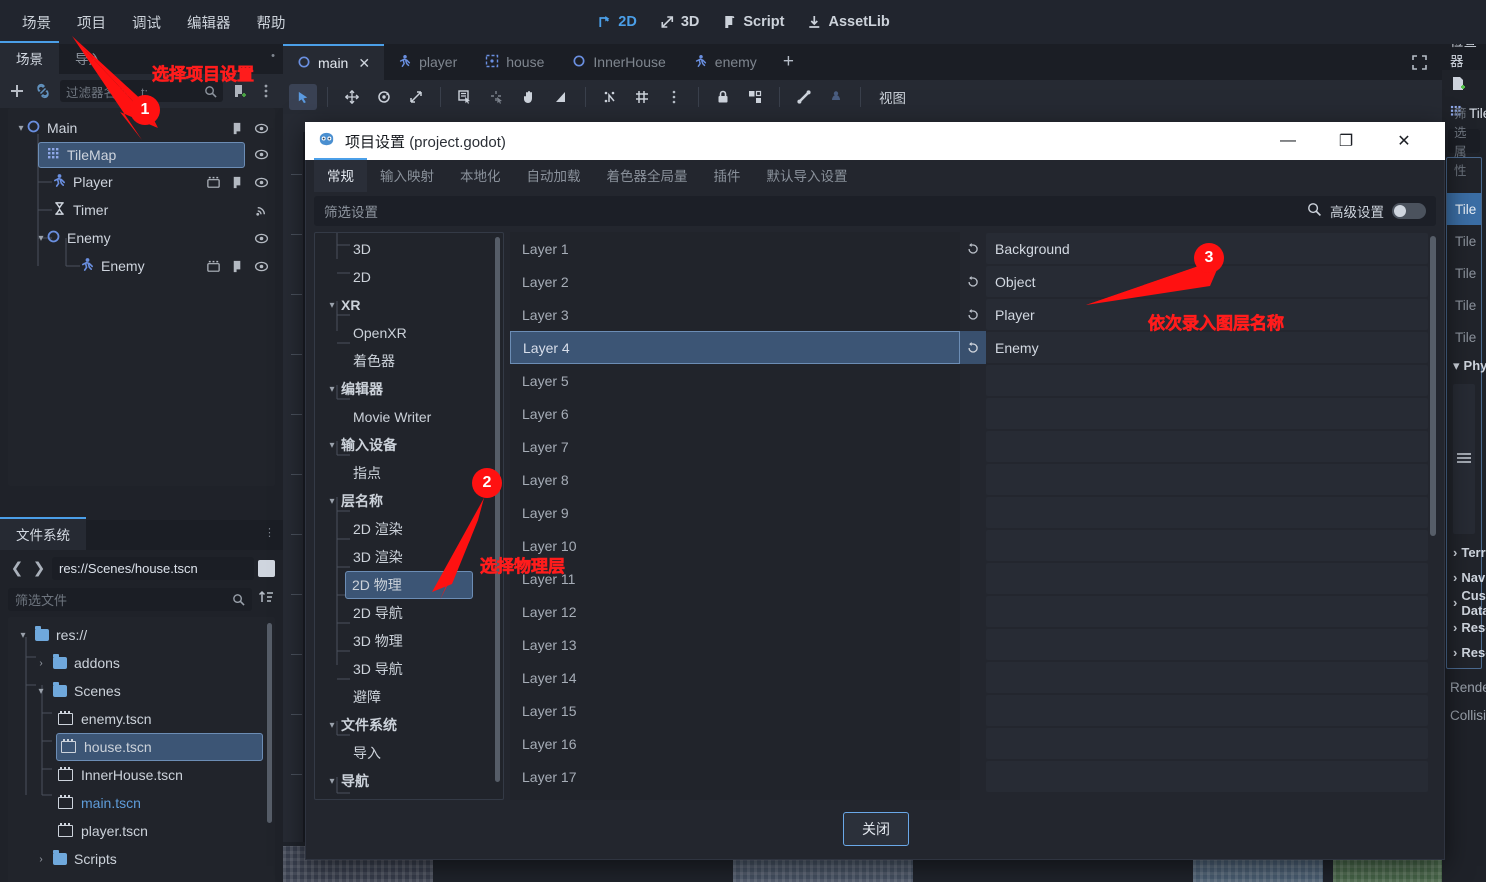 The image size is (1486, 882). I want to click on dock-options-icon: •, so click(273, 56).